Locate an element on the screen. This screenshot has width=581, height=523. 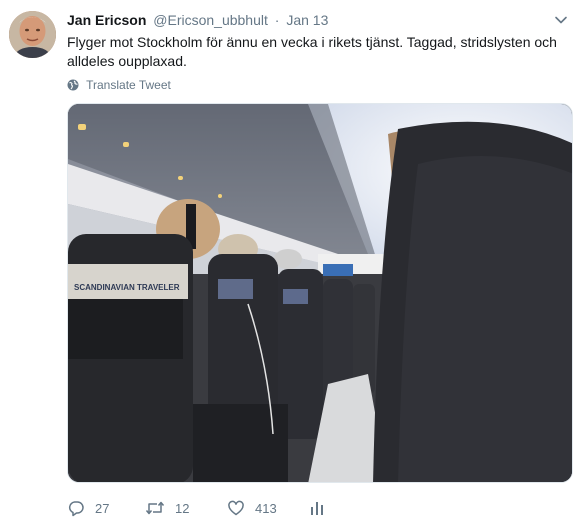
like-count: 413 is located at coordinates (266, 508).